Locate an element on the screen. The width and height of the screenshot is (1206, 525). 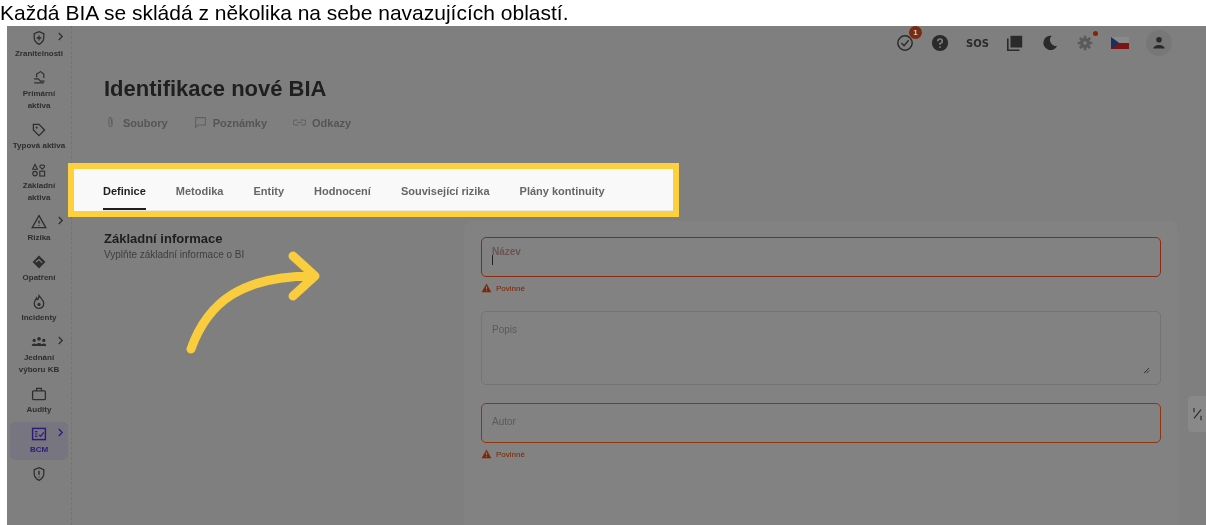
tab: Definice is located at coordinates (124, 194).